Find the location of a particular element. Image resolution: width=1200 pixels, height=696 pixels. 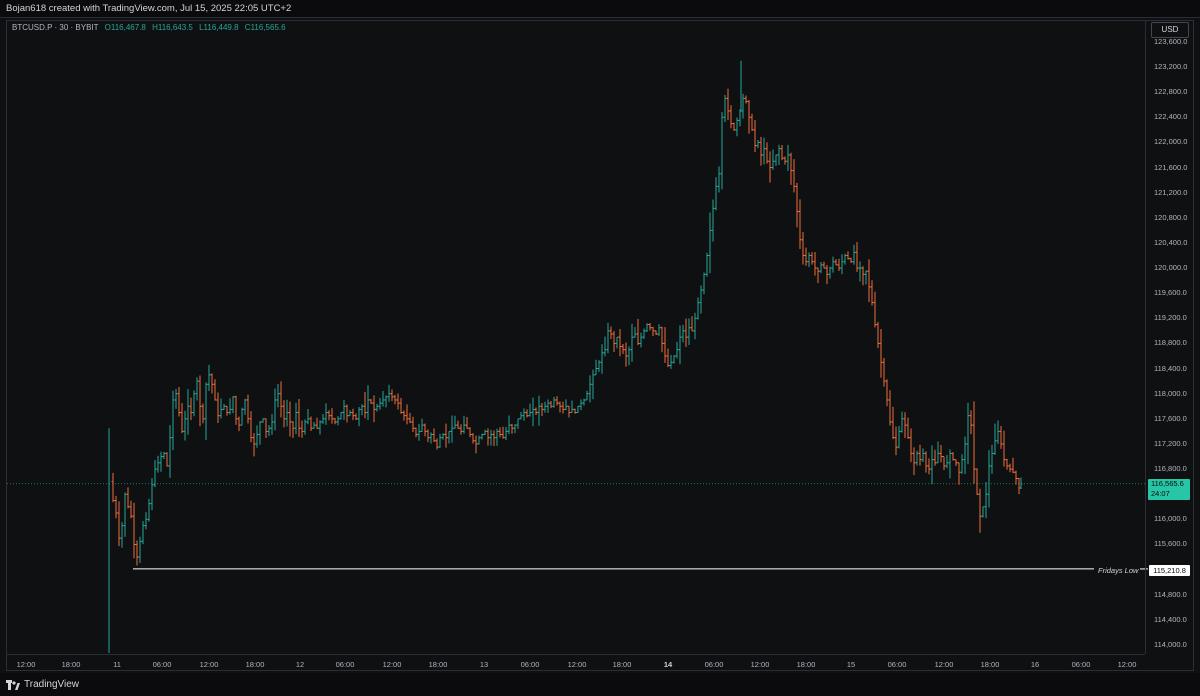

current-price-tag: 116,565.6 24:07 is located at coordinates (1169, 489).